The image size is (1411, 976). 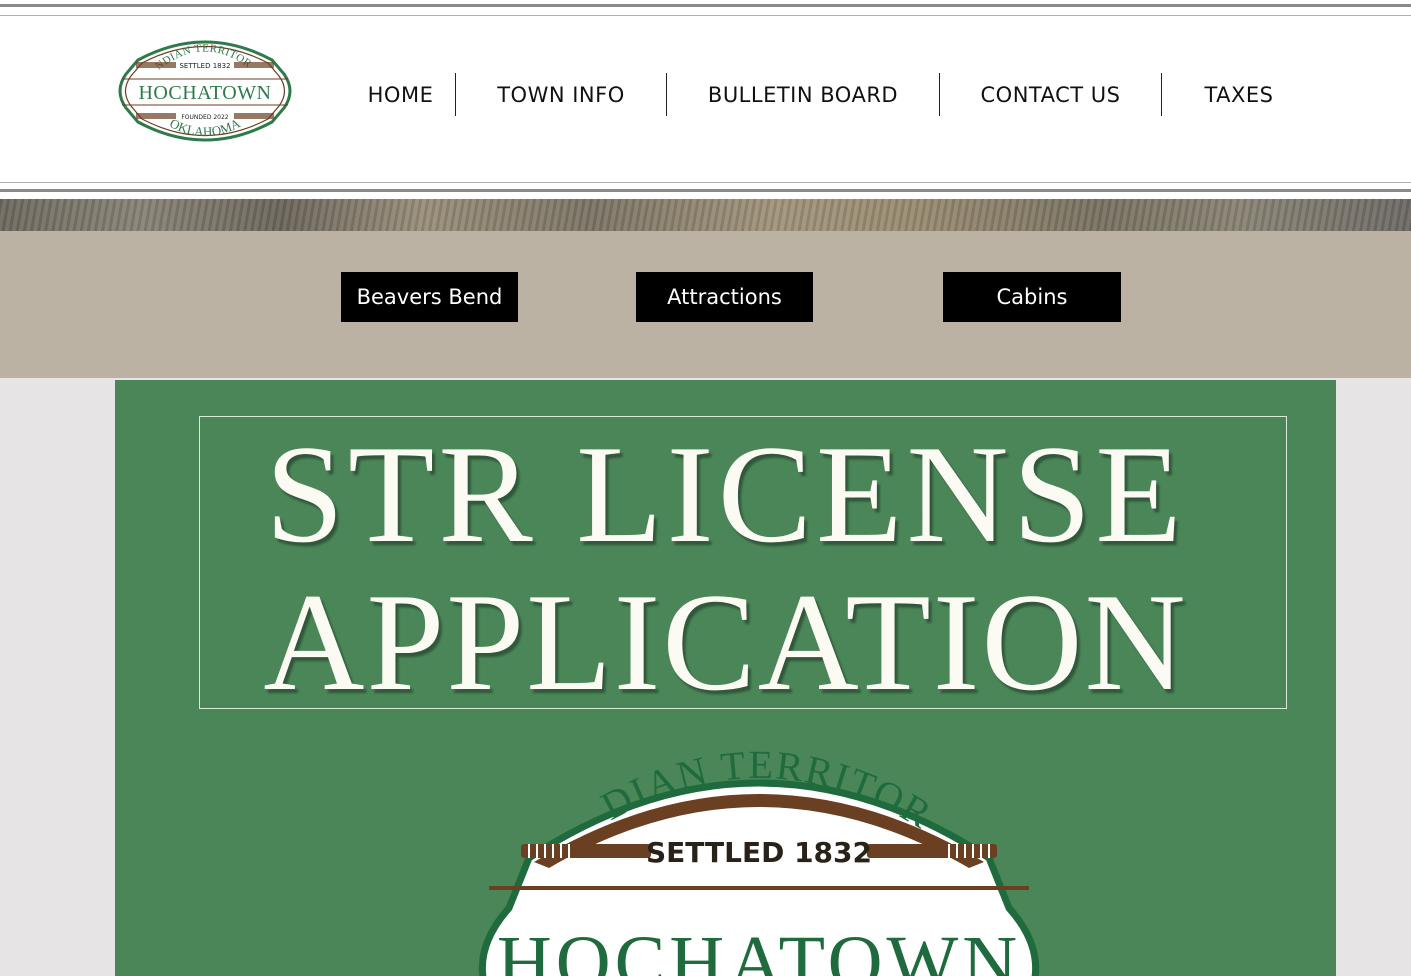 I want to click on poster-title-line1: STR LICENSE, so click(x=725, y=494).